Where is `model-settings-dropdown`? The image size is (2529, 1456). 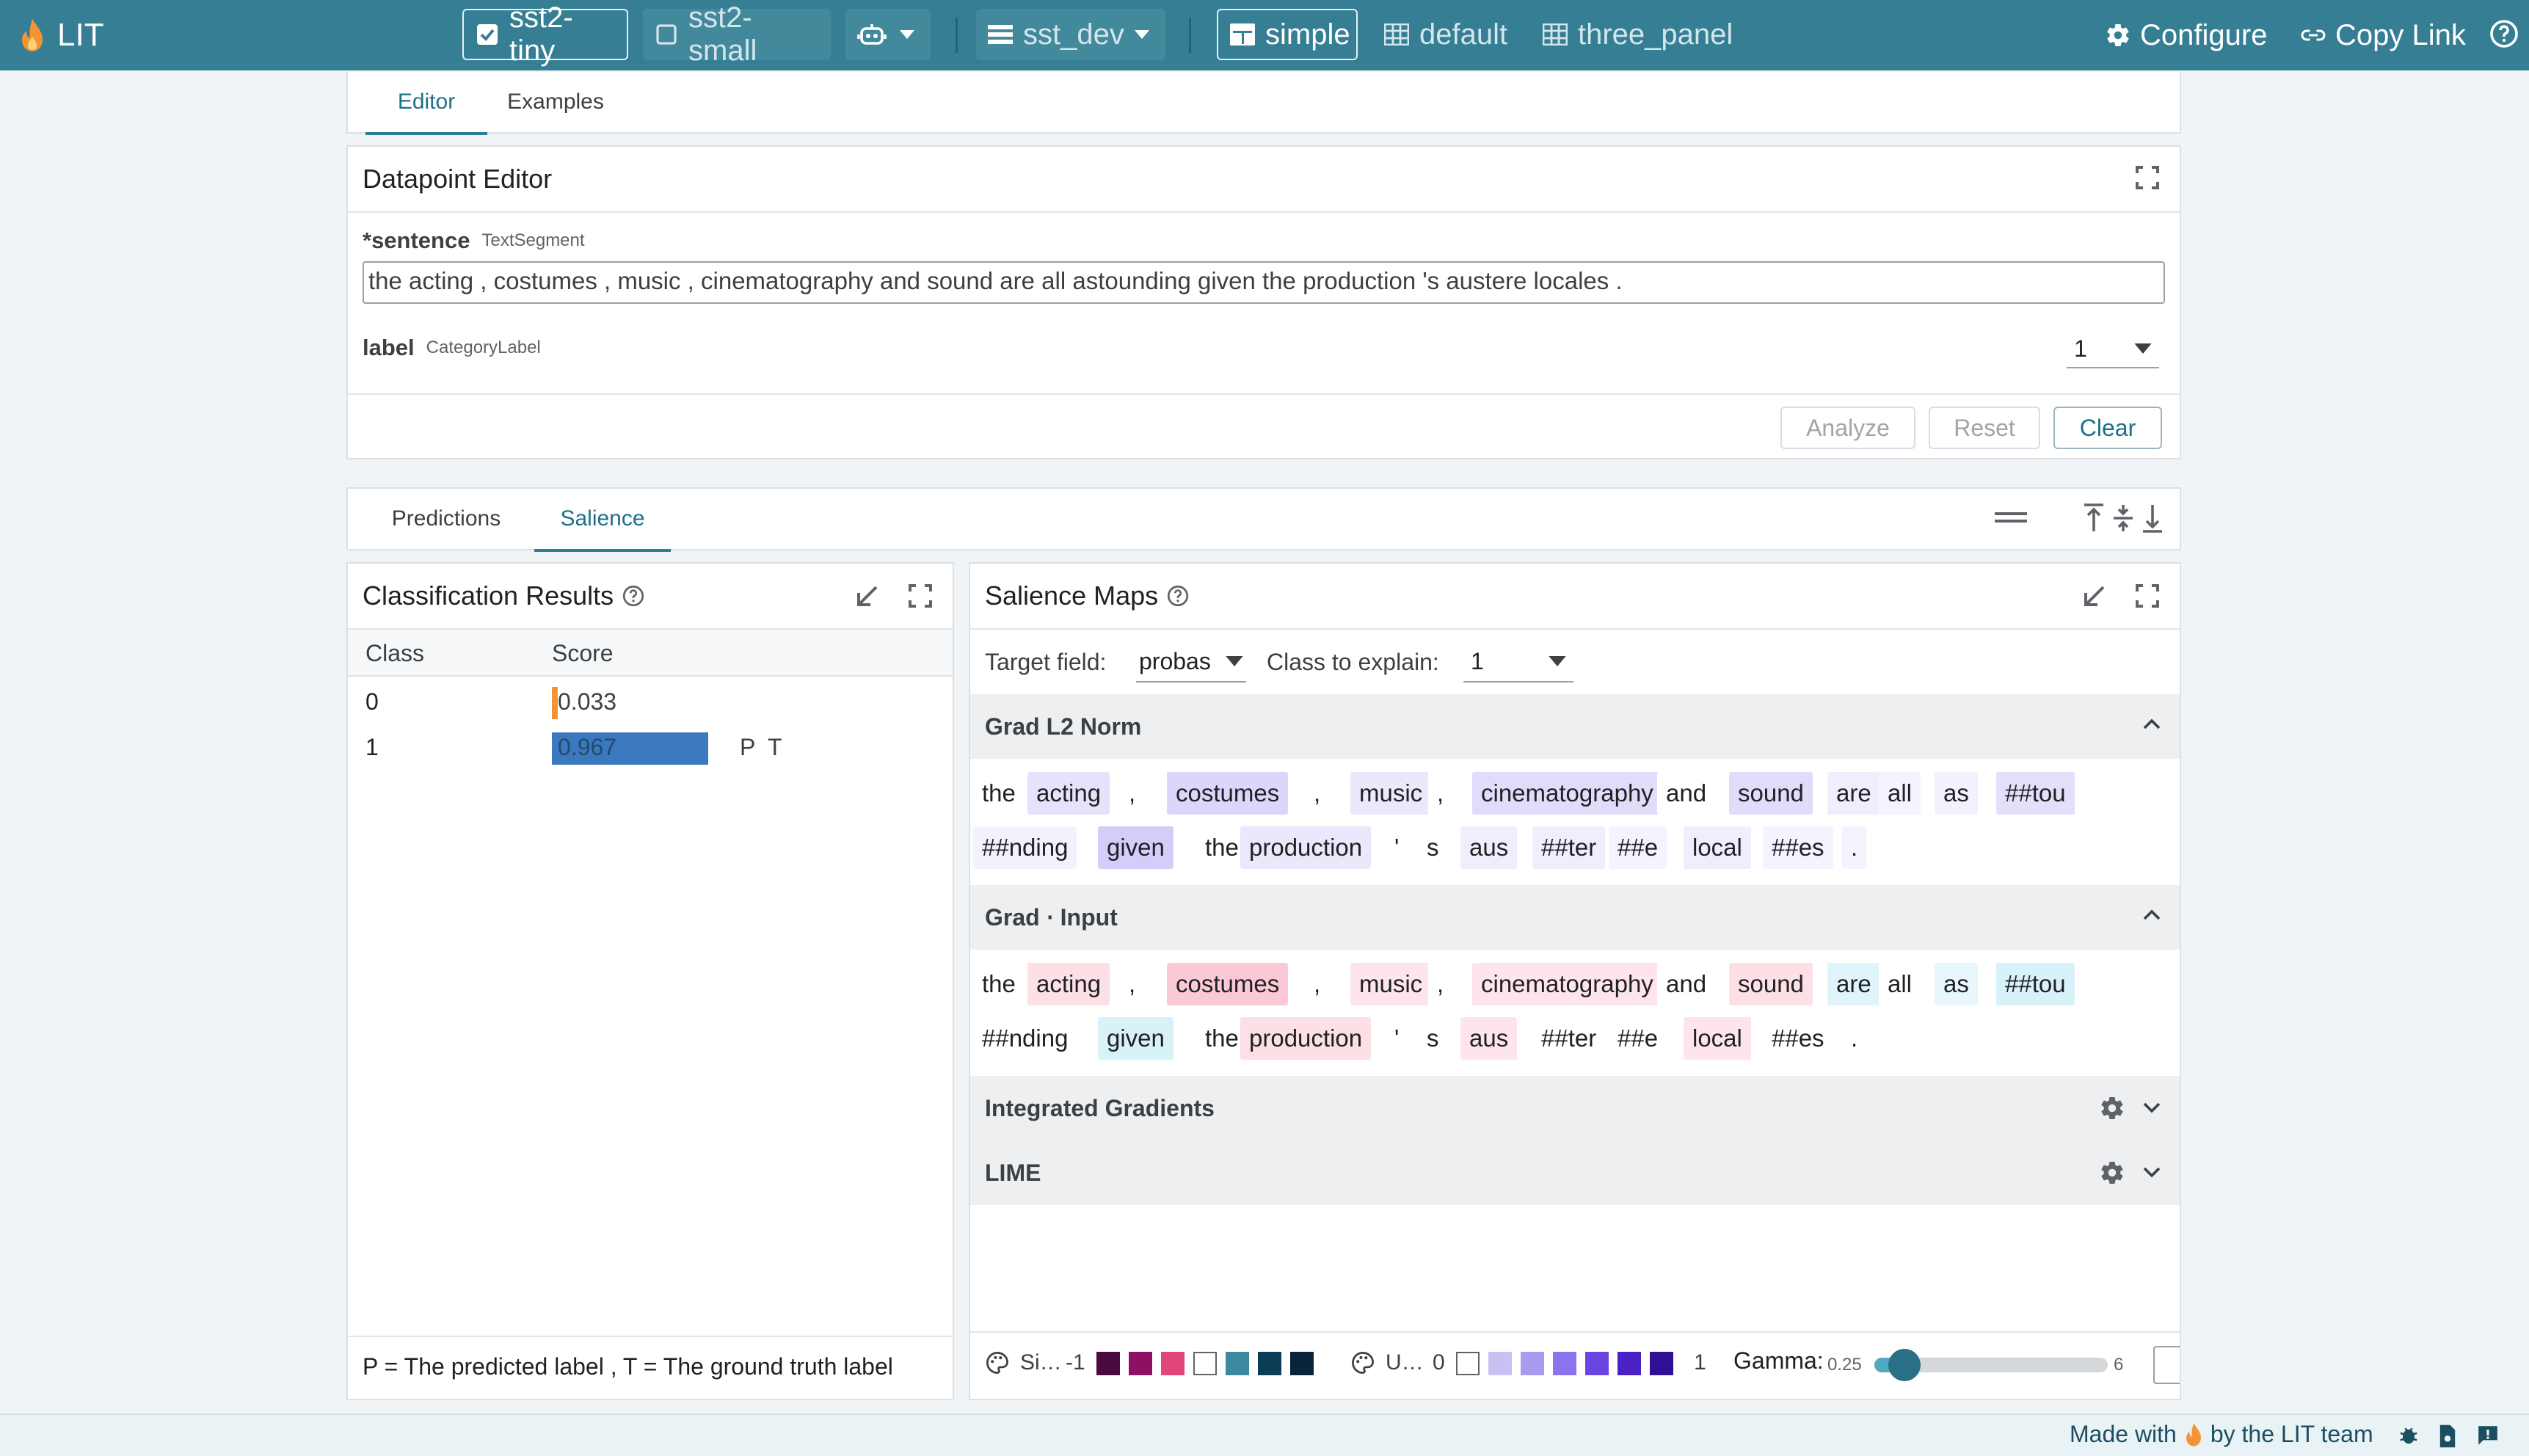 model-settings-dropdown is located at coordinates (888, 34).